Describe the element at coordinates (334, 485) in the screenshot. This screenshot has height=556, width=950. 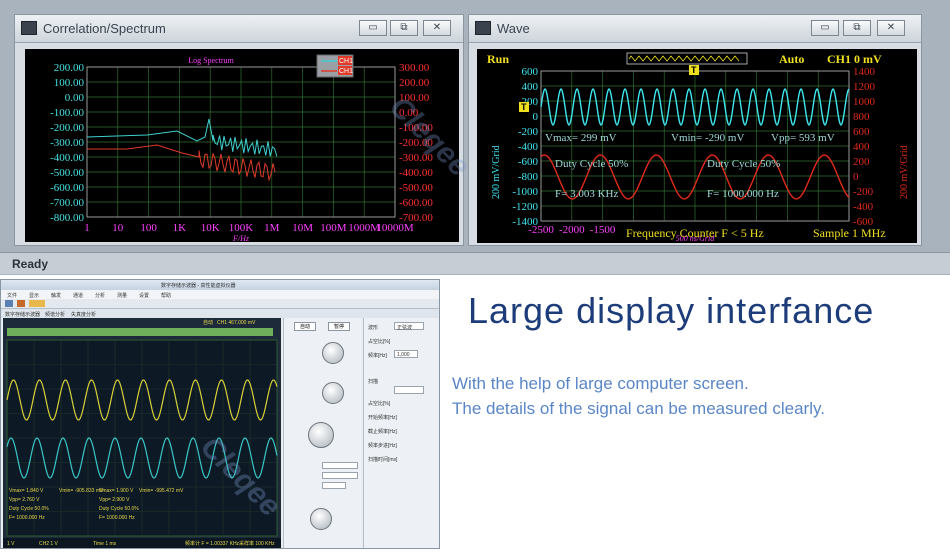
I see `trigger-level-input` at that location.